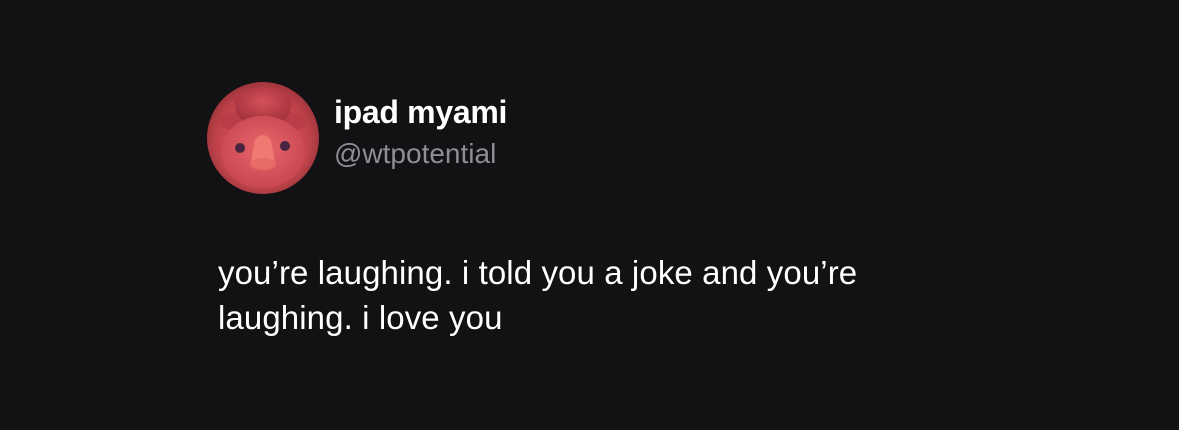 Image resolution: width=1179 pixels, height=430 pixels. What do you see at coordinates (420, 112) in the screenshot?
I see `display-name: ipad myami` at bounding box center [420, 112].